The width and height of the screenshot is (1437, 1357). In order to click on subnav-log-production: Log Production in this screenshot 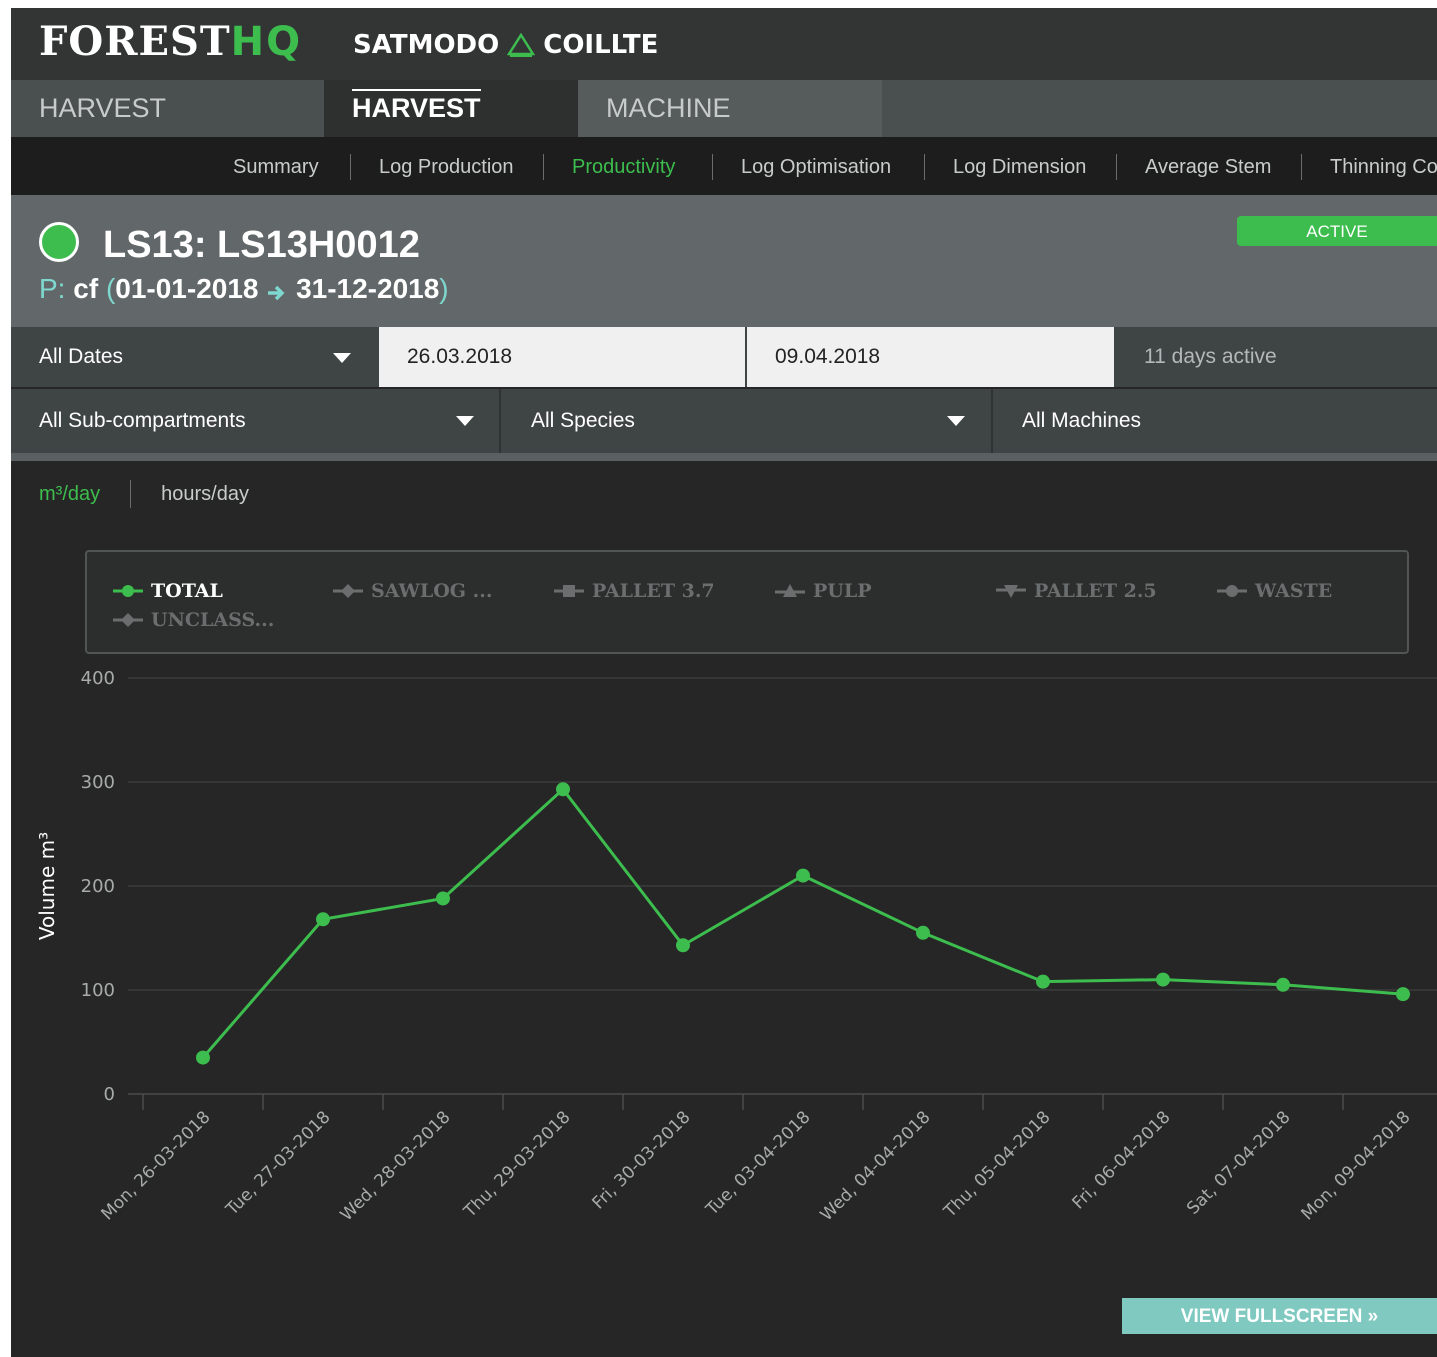, I will do `click(446, 166)`.